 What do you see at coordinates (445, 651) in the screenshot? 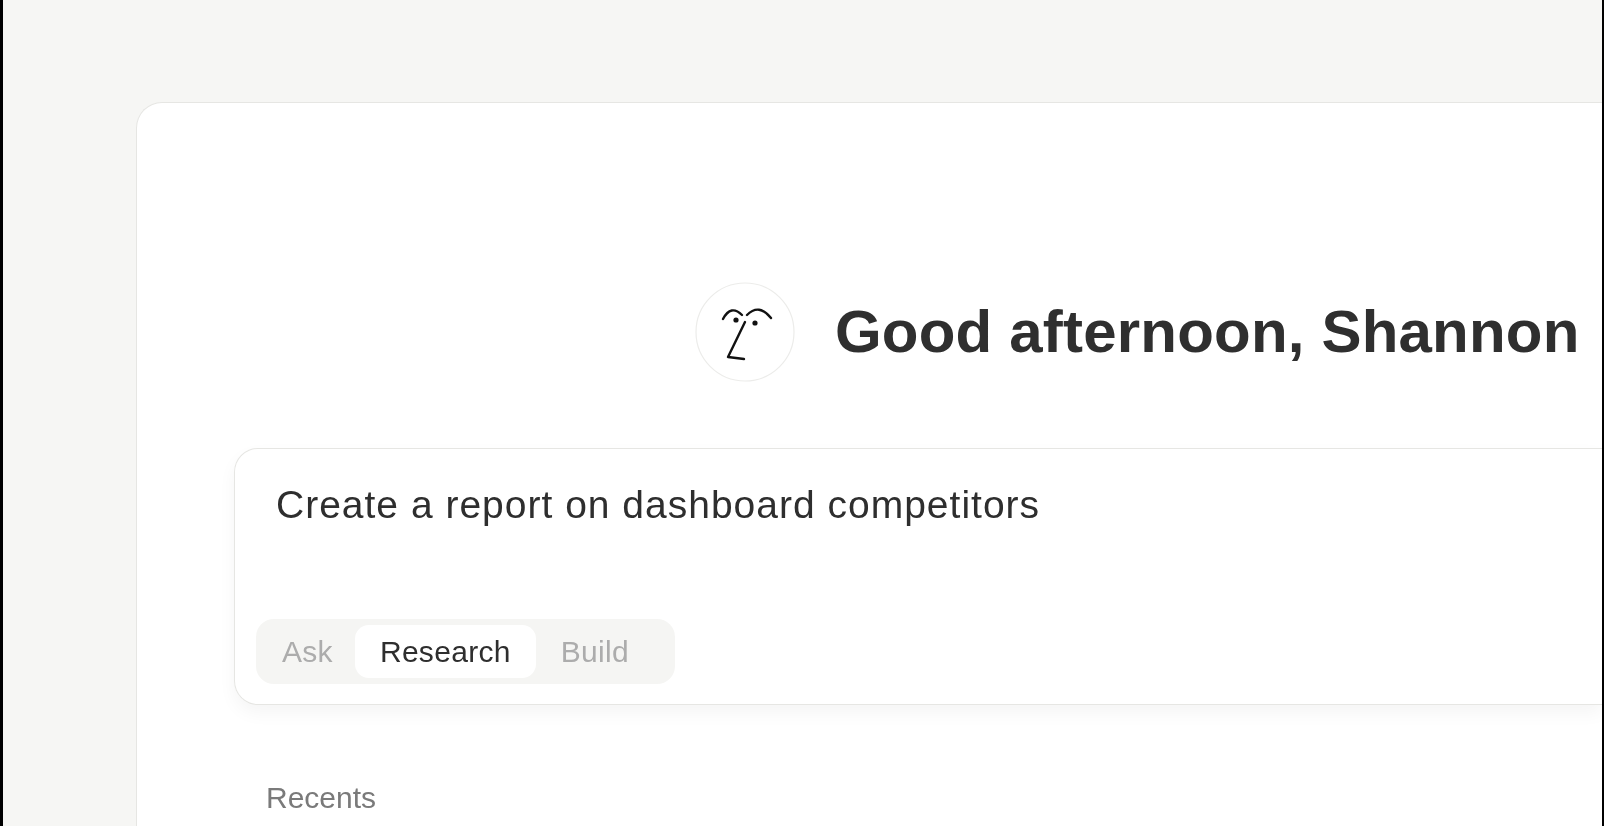
I see `mode-tab: Research` at bounding box center [445, 651].